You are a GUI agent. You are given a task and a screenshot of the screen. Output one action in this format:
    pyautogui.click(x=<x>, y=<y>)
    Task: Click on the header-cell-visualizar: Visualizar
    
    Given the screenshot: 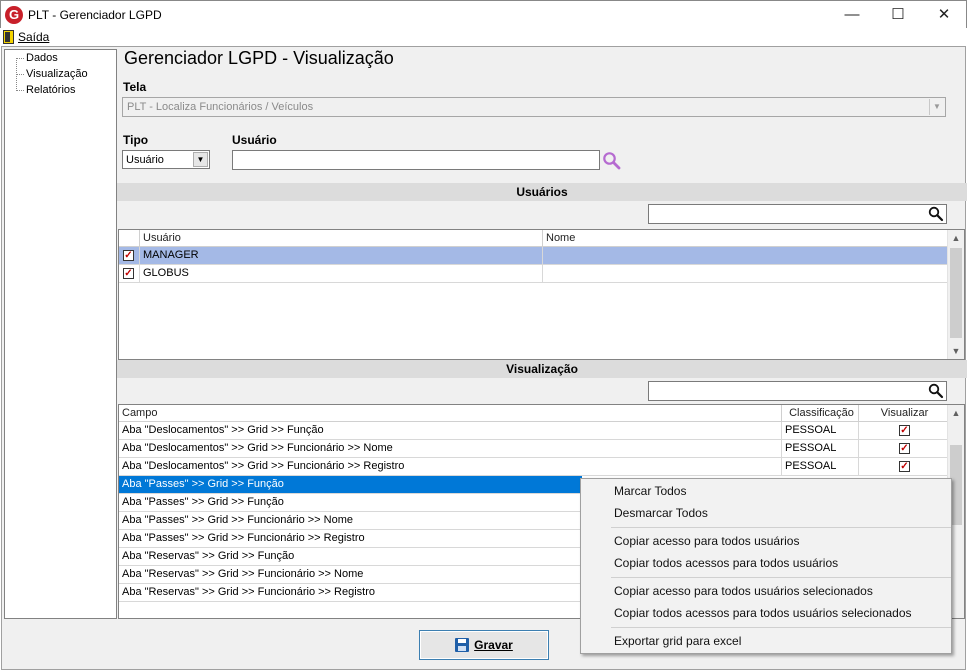 What is the action you would take?
    pyautogui.click(x=903, y=413)
    